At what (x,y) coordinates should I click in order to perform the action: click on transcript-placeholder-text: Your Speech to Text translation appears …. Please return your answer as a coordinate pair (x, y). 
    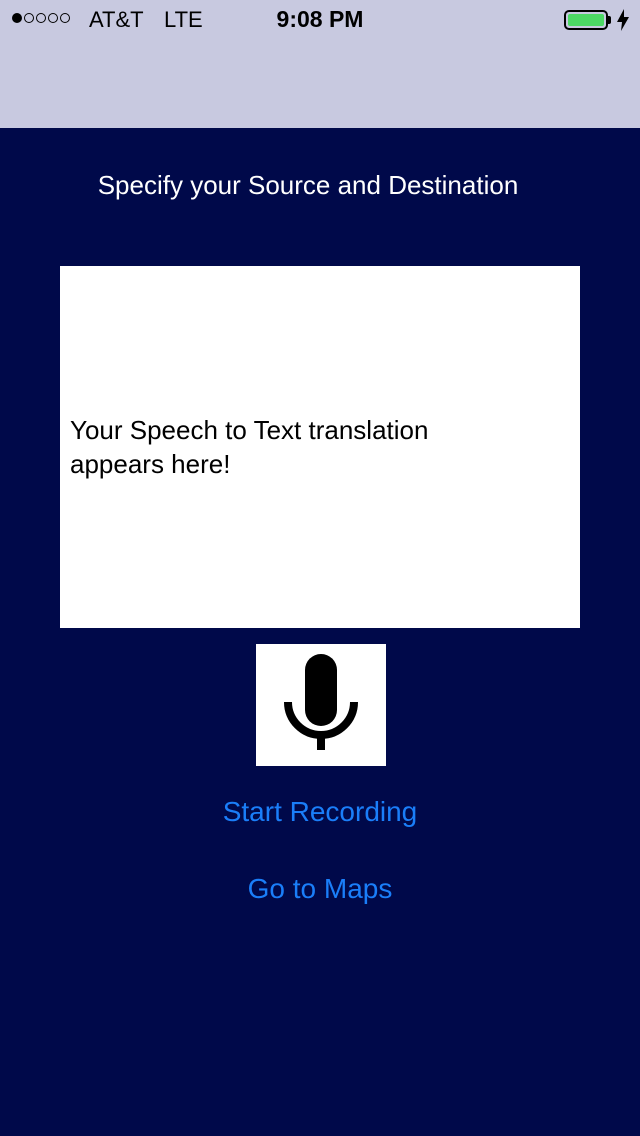
    Looking at the image, I should click on (249, 447).